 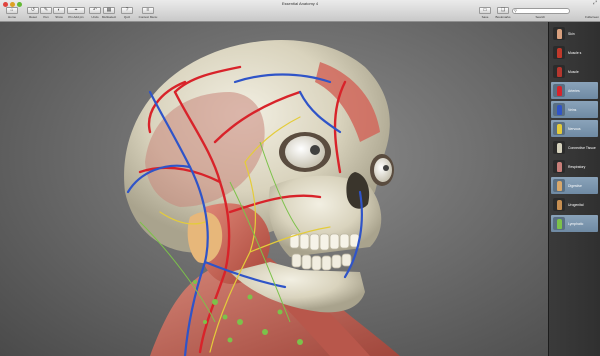 I want to click on home-icon: ⌂, so click(x=12, y=10).